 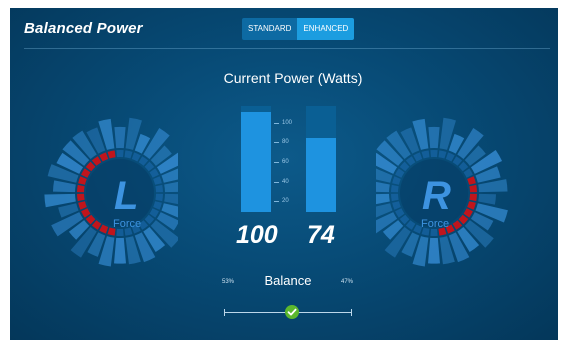 I want to click on left-power-value: 100, so click(x=257, y=235).